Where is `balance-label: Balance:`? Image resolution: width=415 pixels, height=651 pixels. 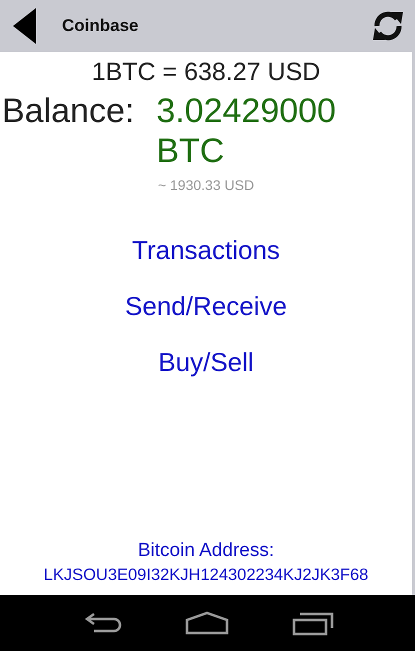
balance-label: Balance: is located at coordinates (68, 111).